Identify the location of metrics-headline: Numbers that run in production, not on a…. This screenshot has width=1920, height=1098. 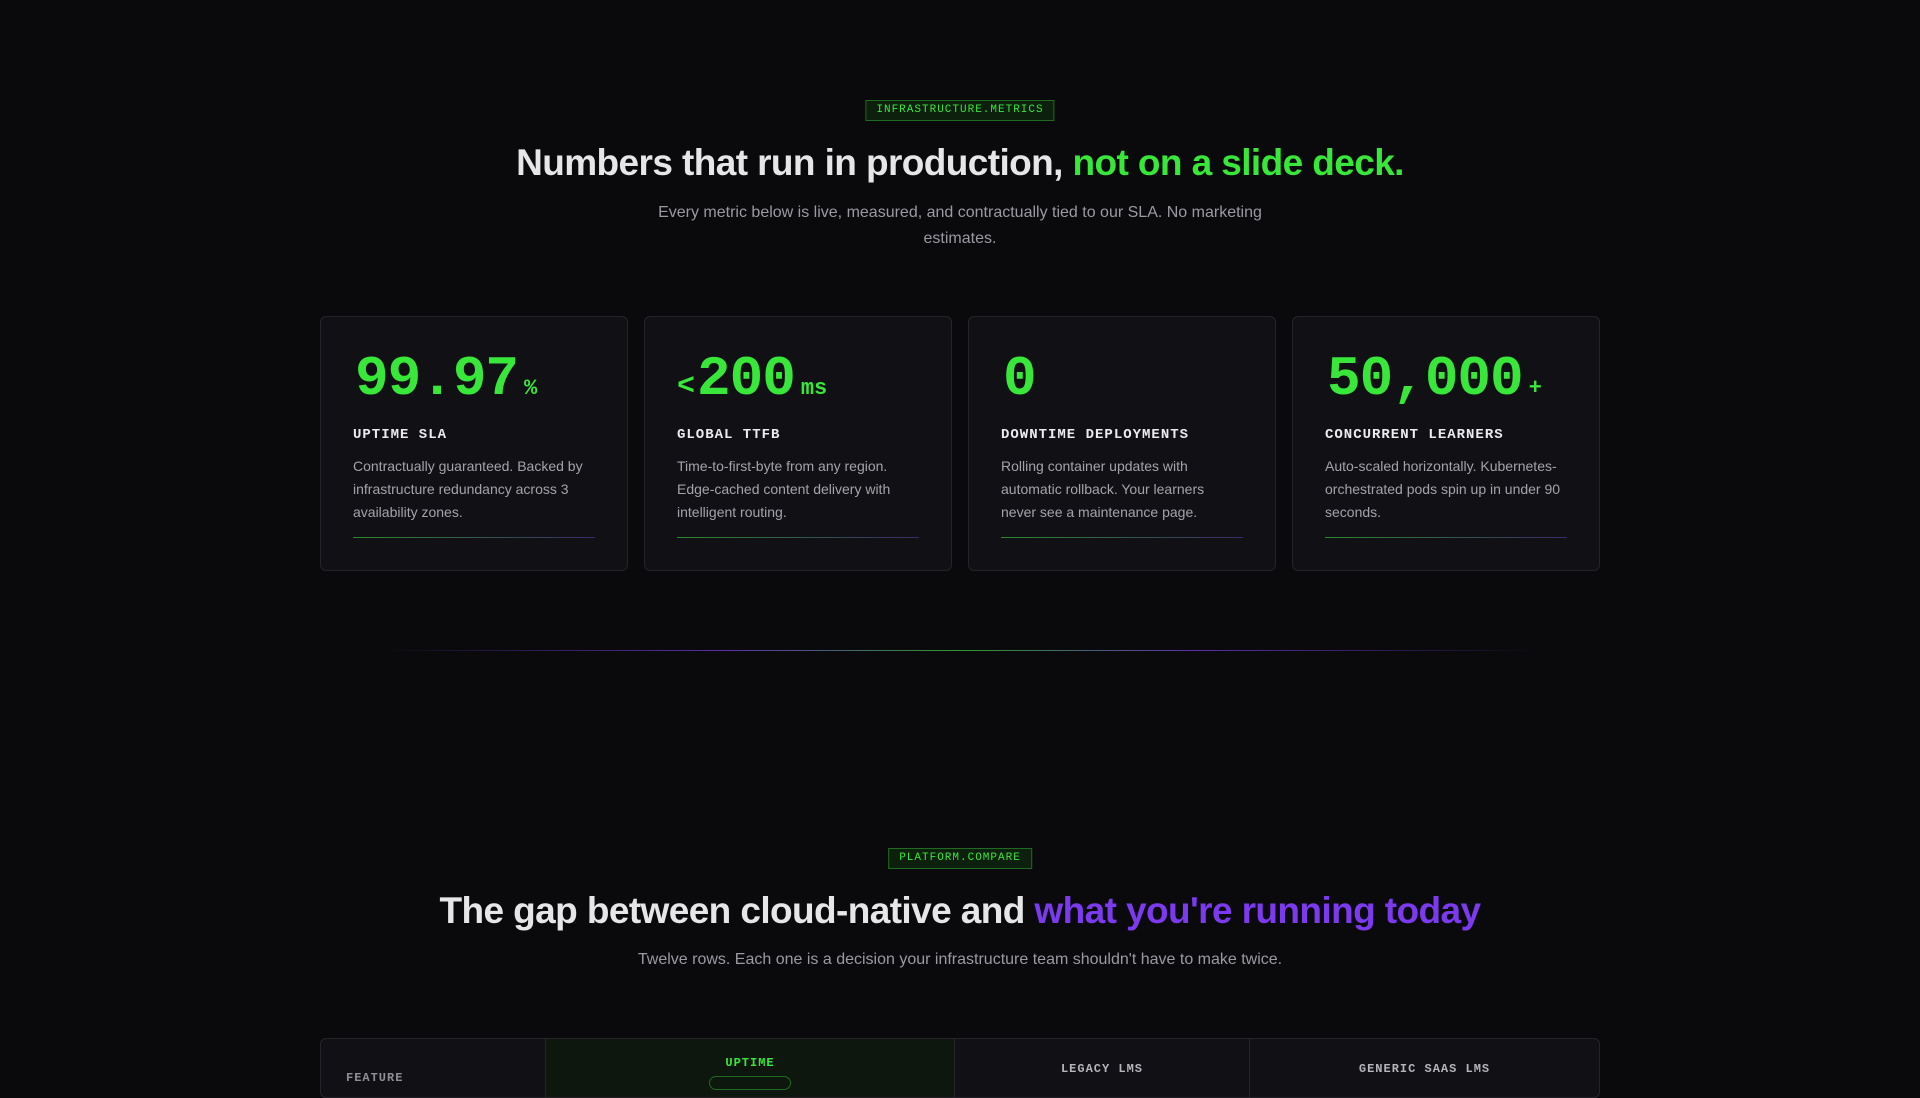
(960, 163).